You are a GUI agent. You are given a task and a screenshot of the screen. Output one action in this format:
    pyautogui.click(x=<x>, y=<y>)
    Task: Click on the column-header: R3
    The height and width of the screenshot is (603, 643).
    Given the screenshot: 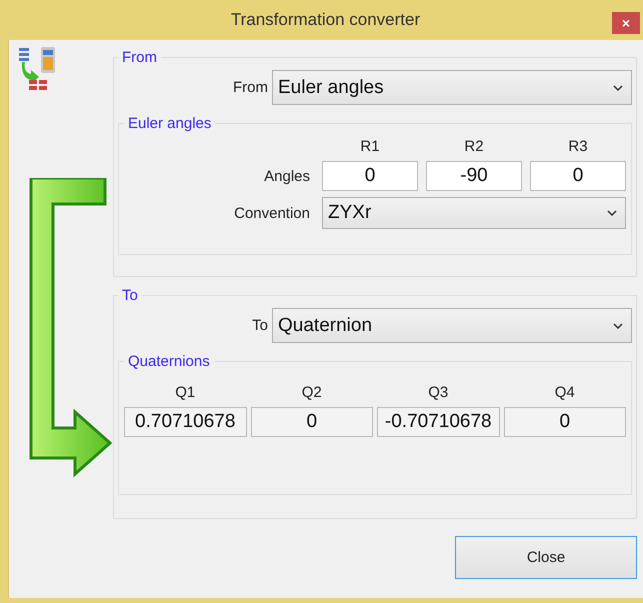 What is the action you would take?
    pyautogui.click(x=578, y=146)
    